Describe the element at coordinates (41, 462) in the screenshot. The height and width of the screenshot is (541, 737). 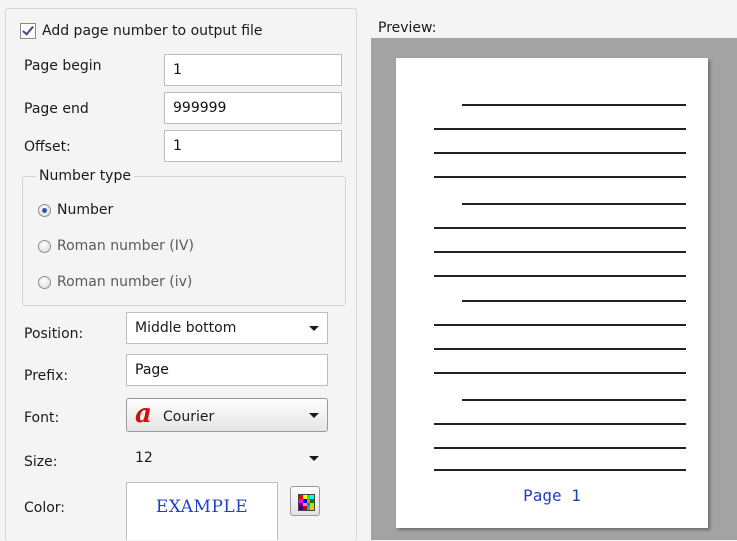
I see `size-label: Size:` at that location.